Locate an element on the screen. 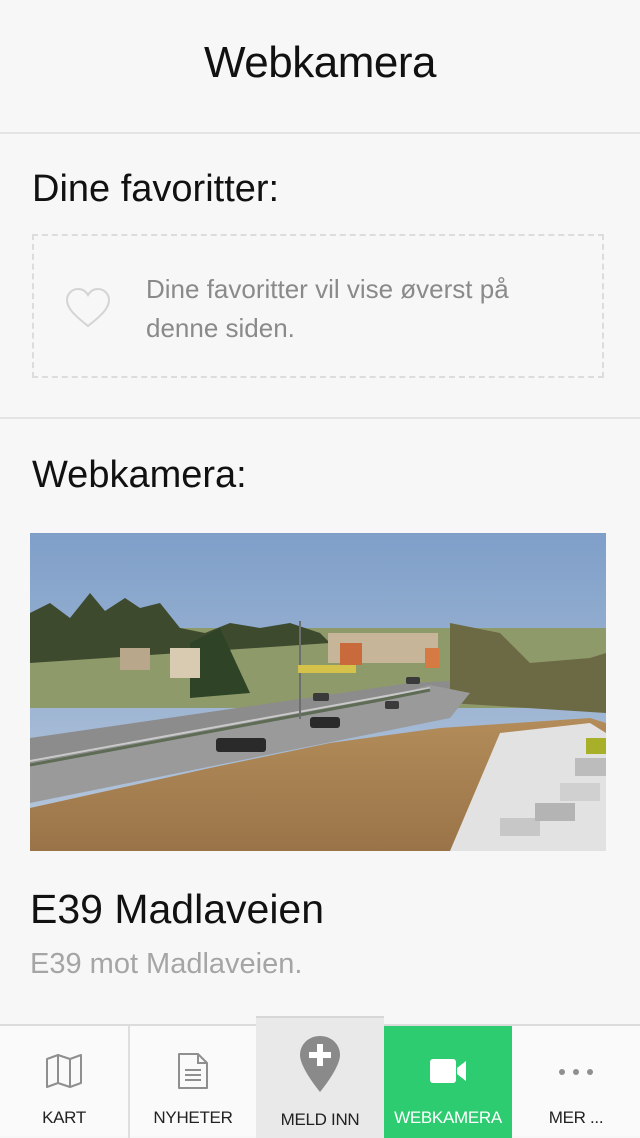 The height and width of the screenshot is (1138, 640). tab-label: KART is located at coordinates (64, 1117).